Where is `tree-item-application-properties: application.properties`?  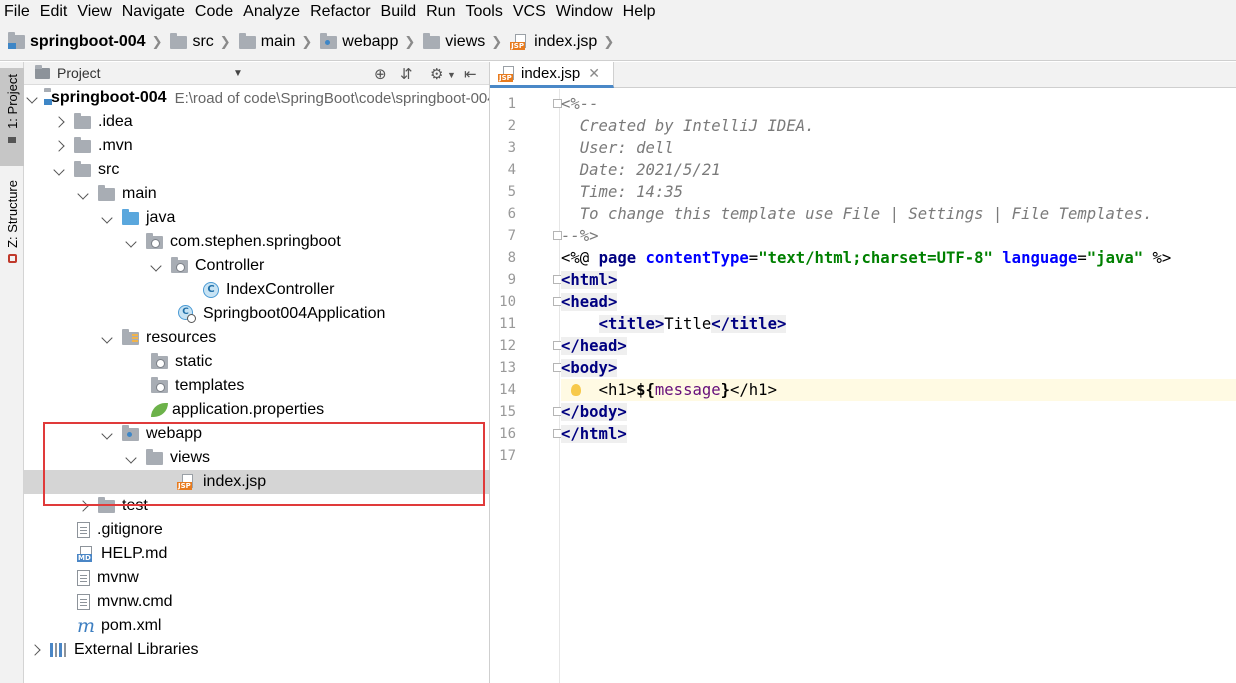 tree-item-application-properties: application.properties is located at coordinates (256, 410).